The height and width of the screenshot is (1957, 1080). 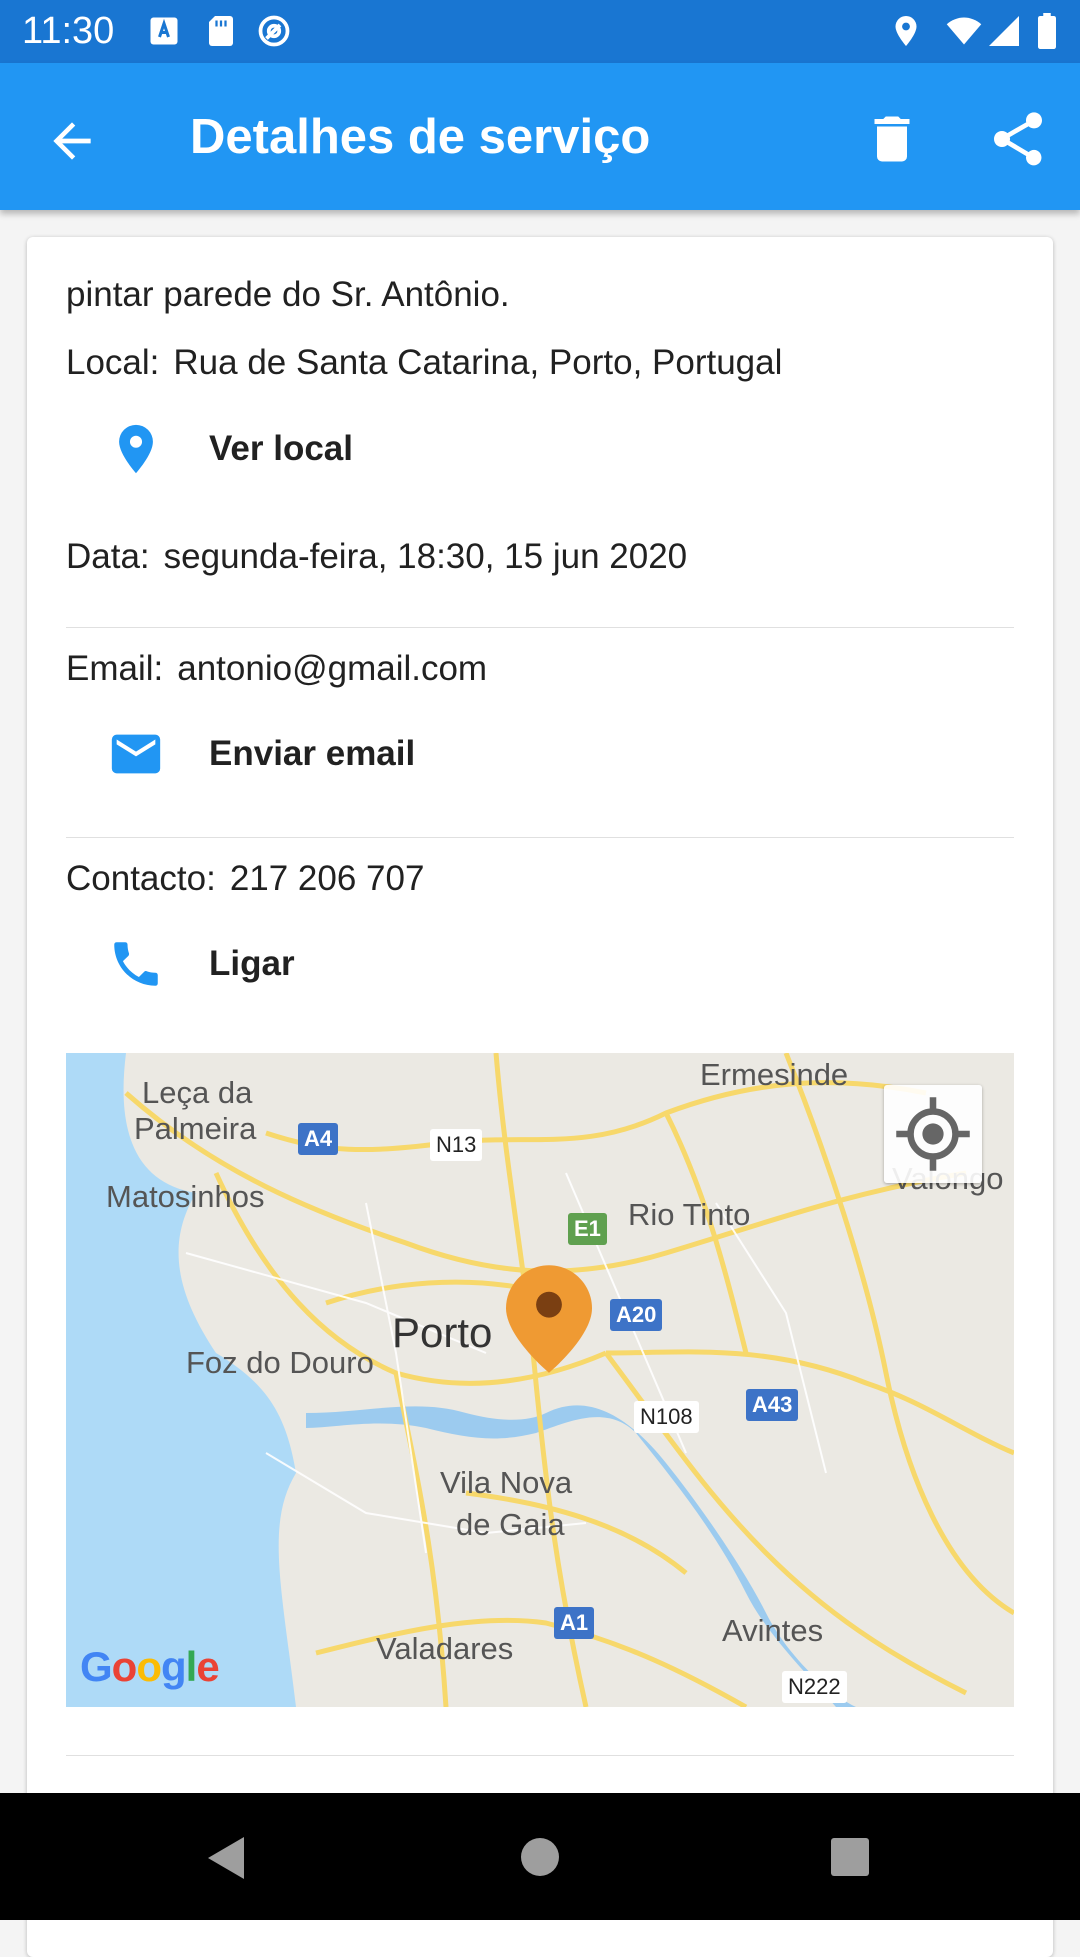 I want to click on send-email-label: Enviar email, so click(x=312, y=753).